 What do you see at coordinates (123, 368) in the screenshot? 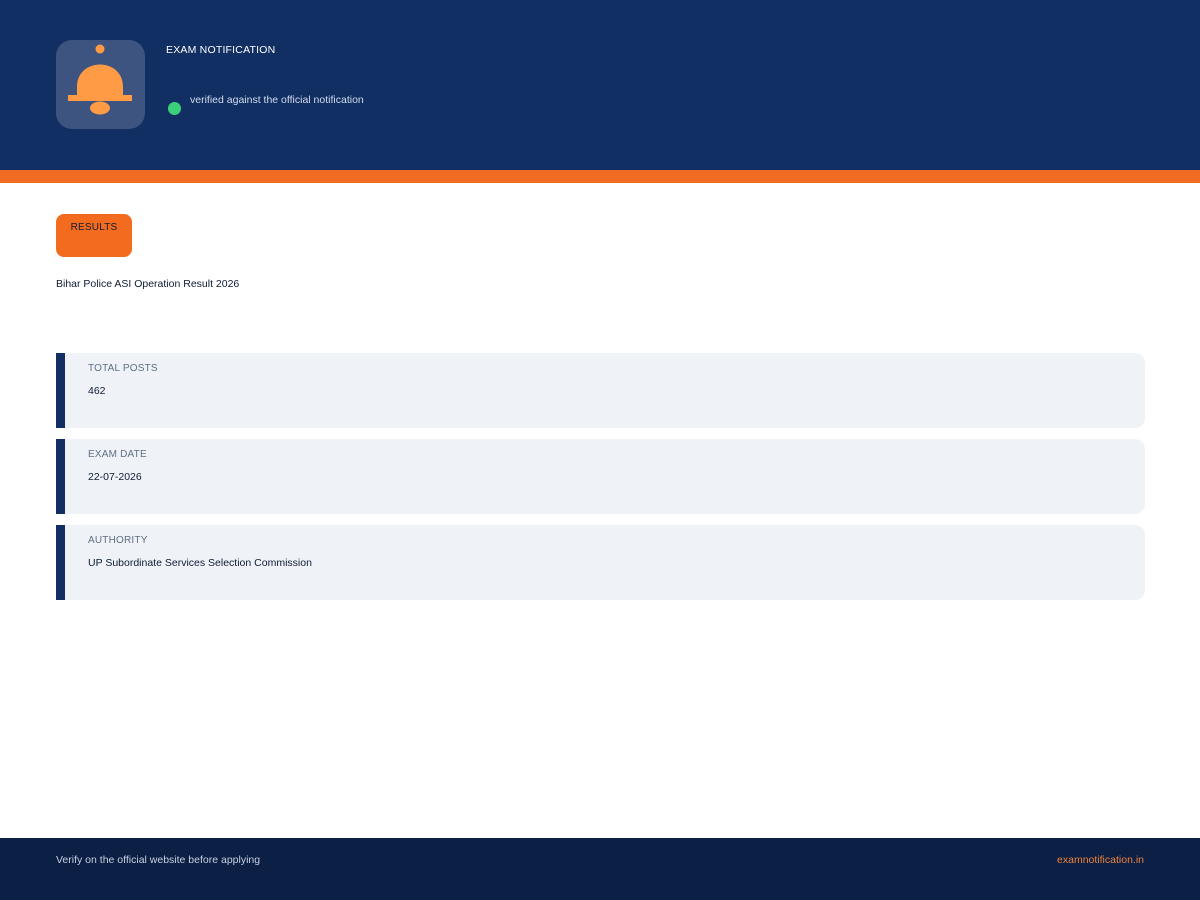
I see `total-posts-label: TOTAL POSTS` at bounding box center [123, 368].